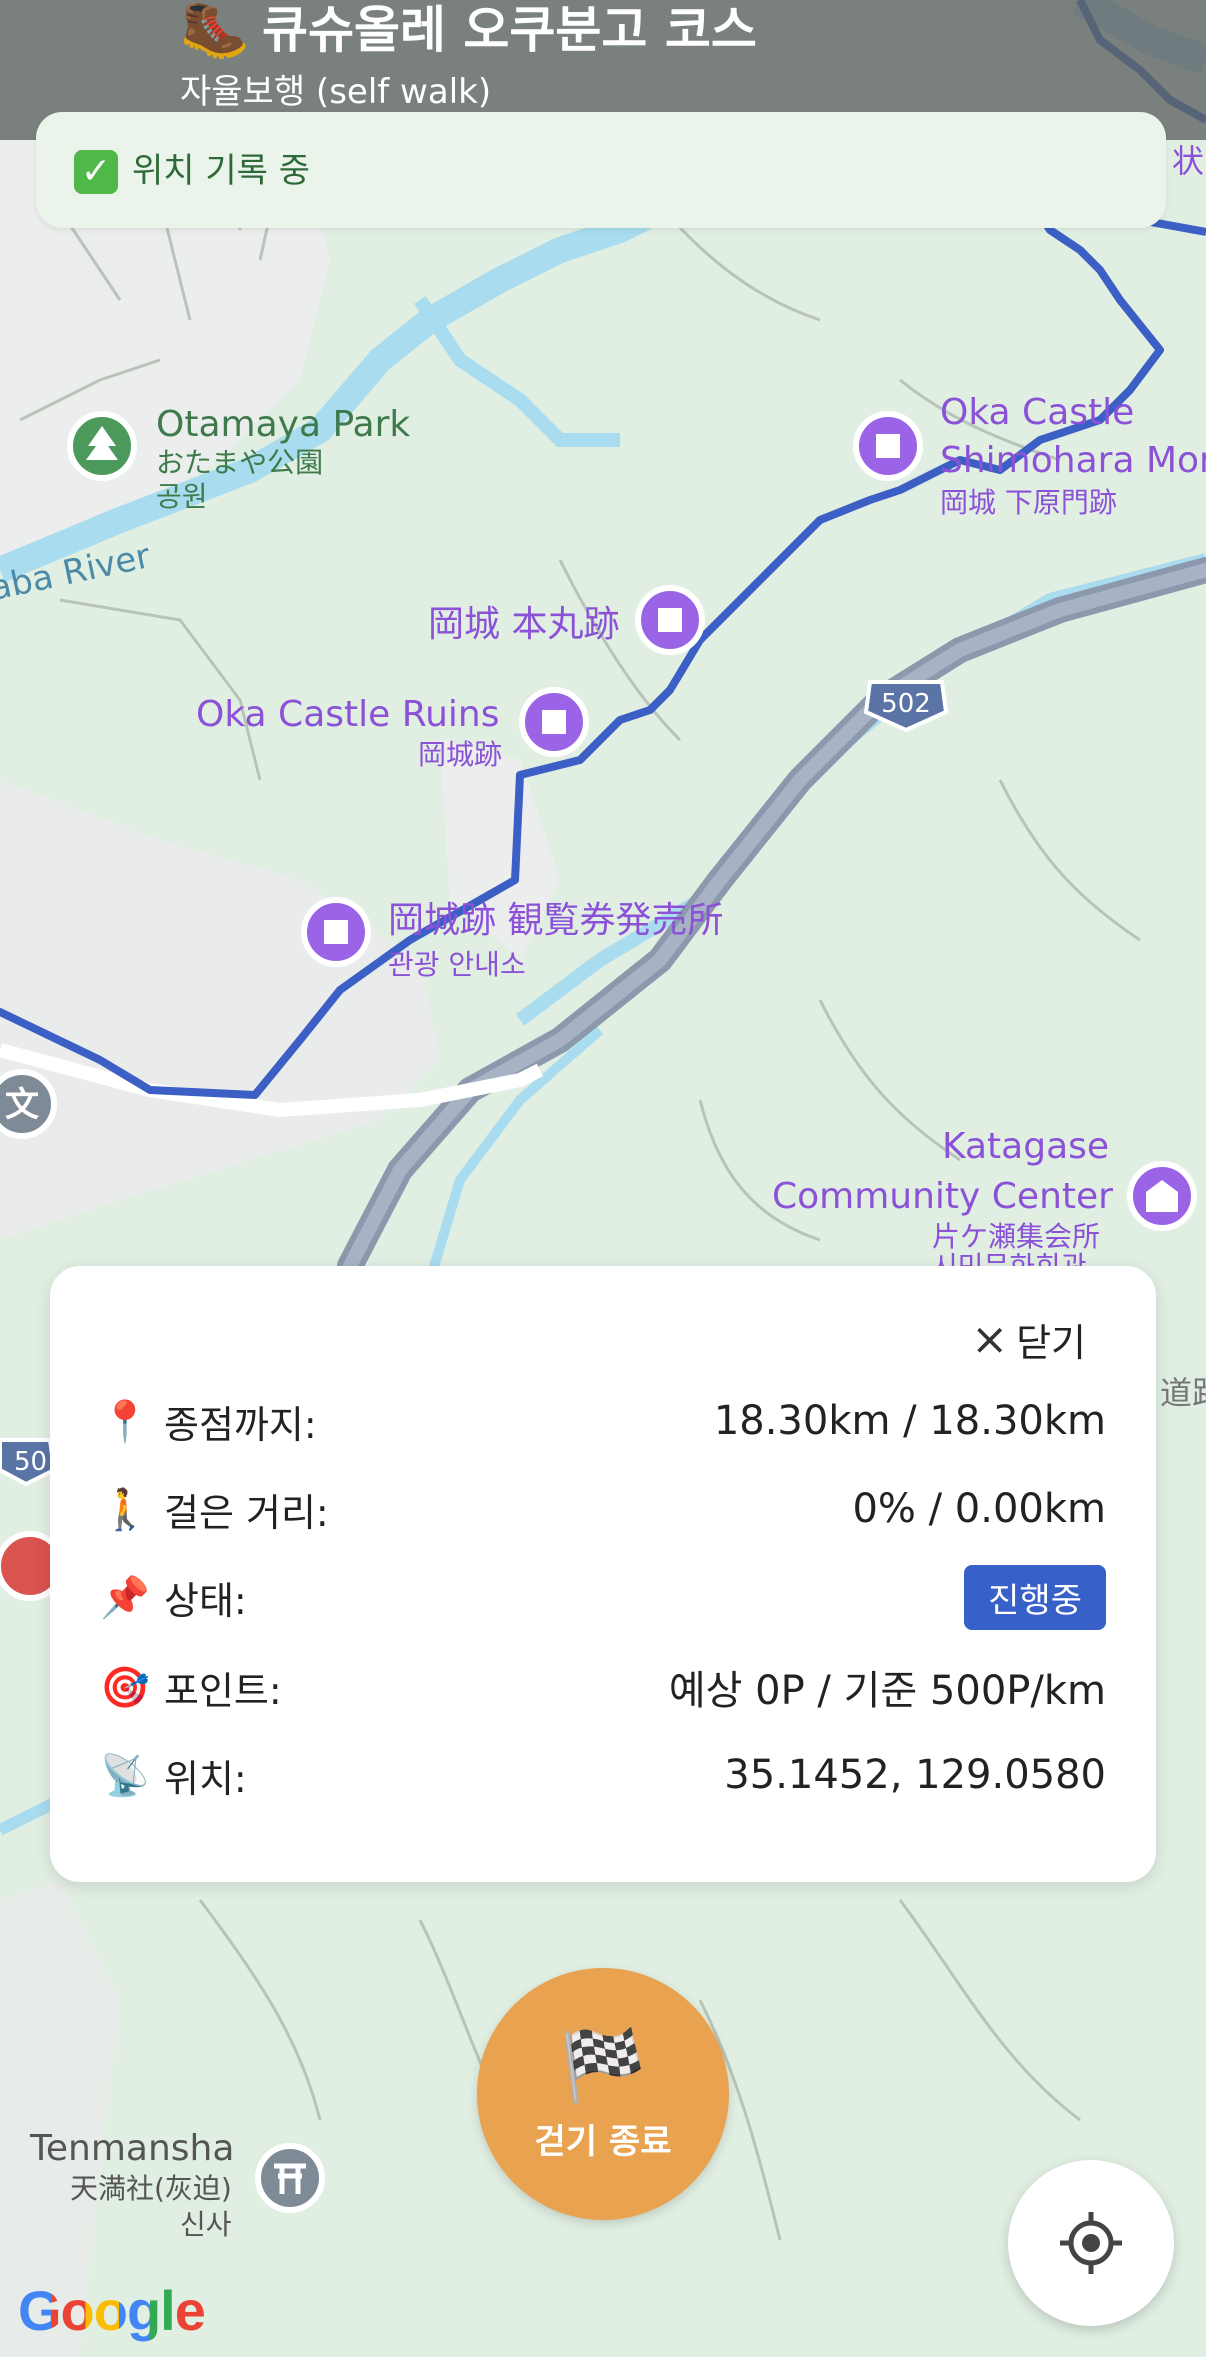 The width and height of the screenshot is (1206, 2357). Describe the element at coordinates (1016, 1236) in the screenshot. I see `svg-text: 片ケ瀬集会所` at that location.